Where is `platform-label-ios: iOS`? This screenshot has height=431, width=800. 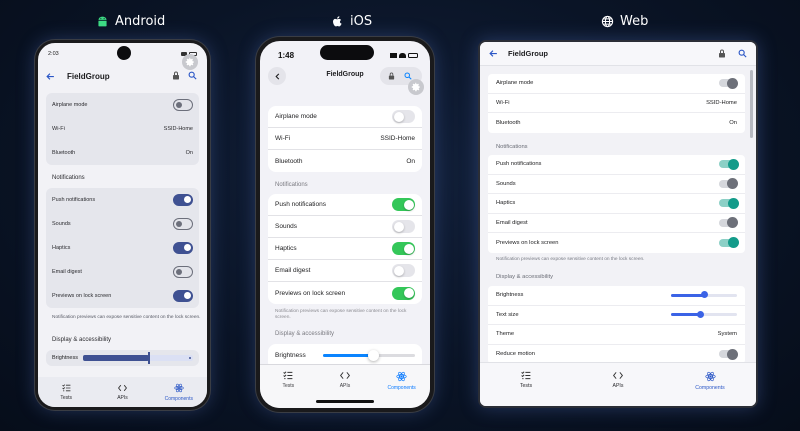 platform-label-ios: iOS is located at coordinates (351, 21).